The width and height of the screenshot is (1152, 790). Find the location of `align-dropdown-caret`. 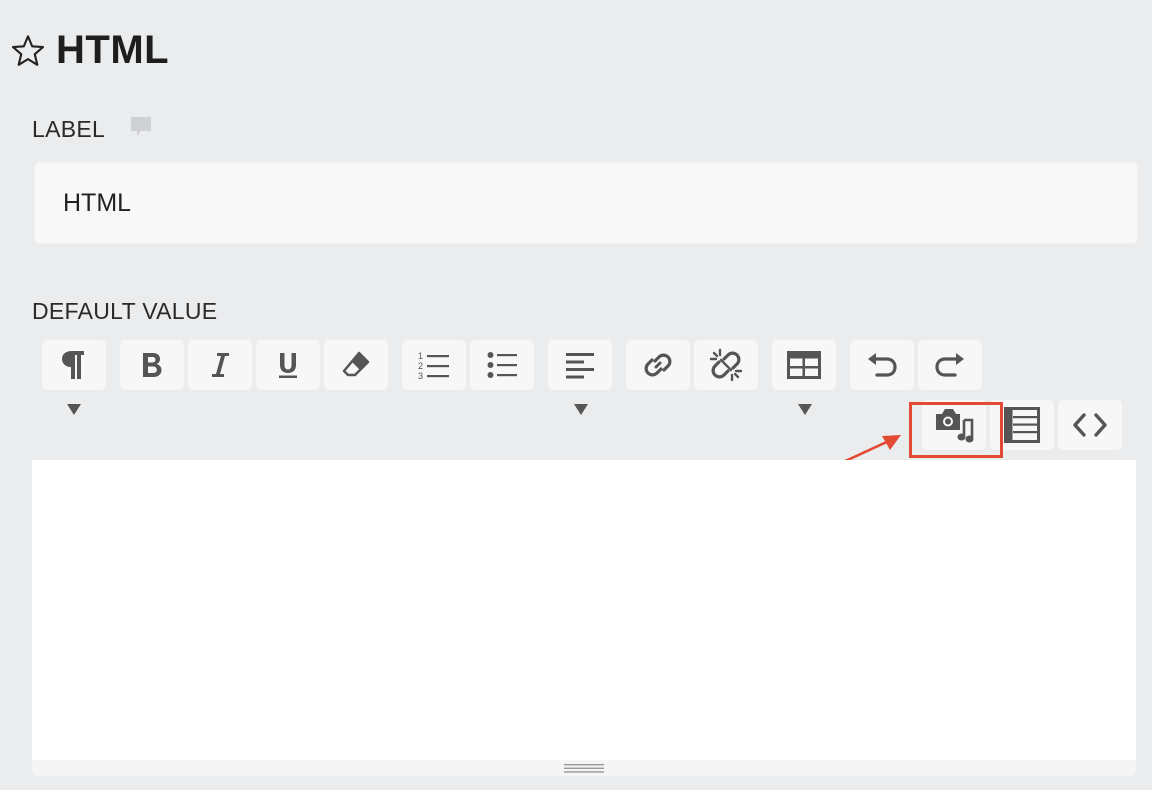

align-dropdown-caret is located at coordinates (581, 409).